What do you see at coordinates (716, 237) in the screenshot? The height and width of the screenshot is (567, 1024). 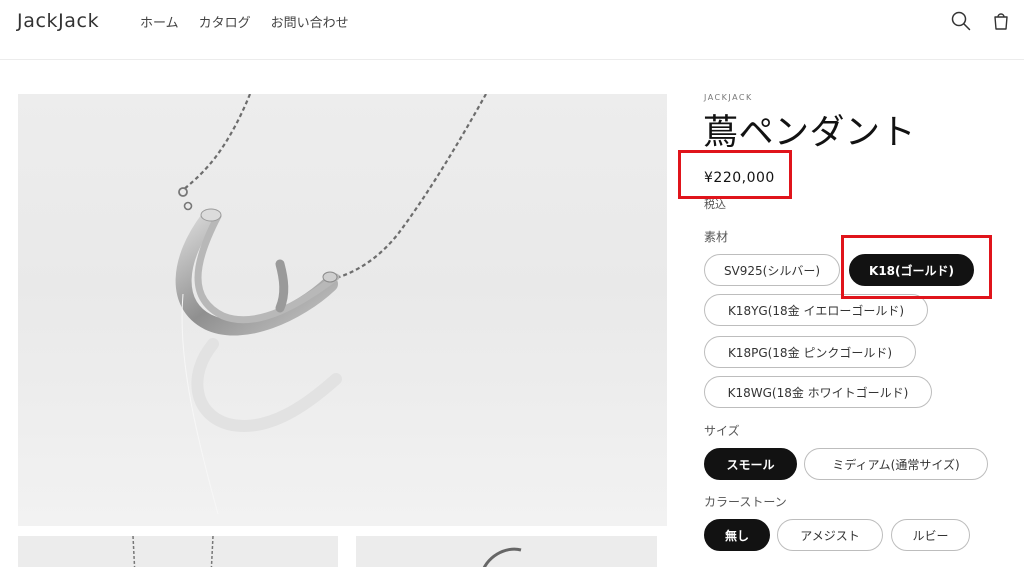 I see `material-label: 素材` at bounding box center [716, 237].